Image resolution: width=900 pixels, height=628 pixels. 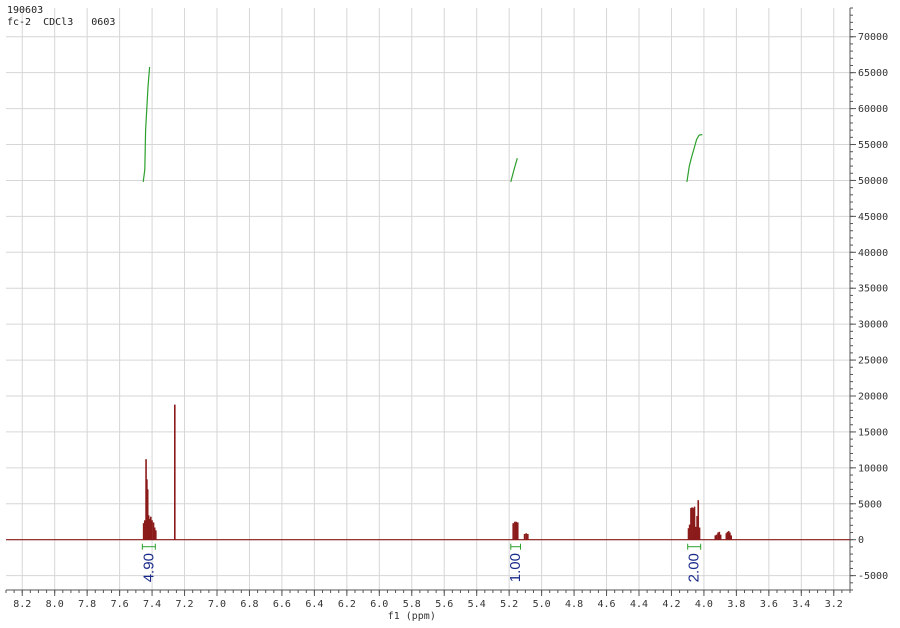 What do you see at coordinates (607, 604) in the screenshot?
I see `x-tick-label: 4.6` at bounding box center [607, 604].